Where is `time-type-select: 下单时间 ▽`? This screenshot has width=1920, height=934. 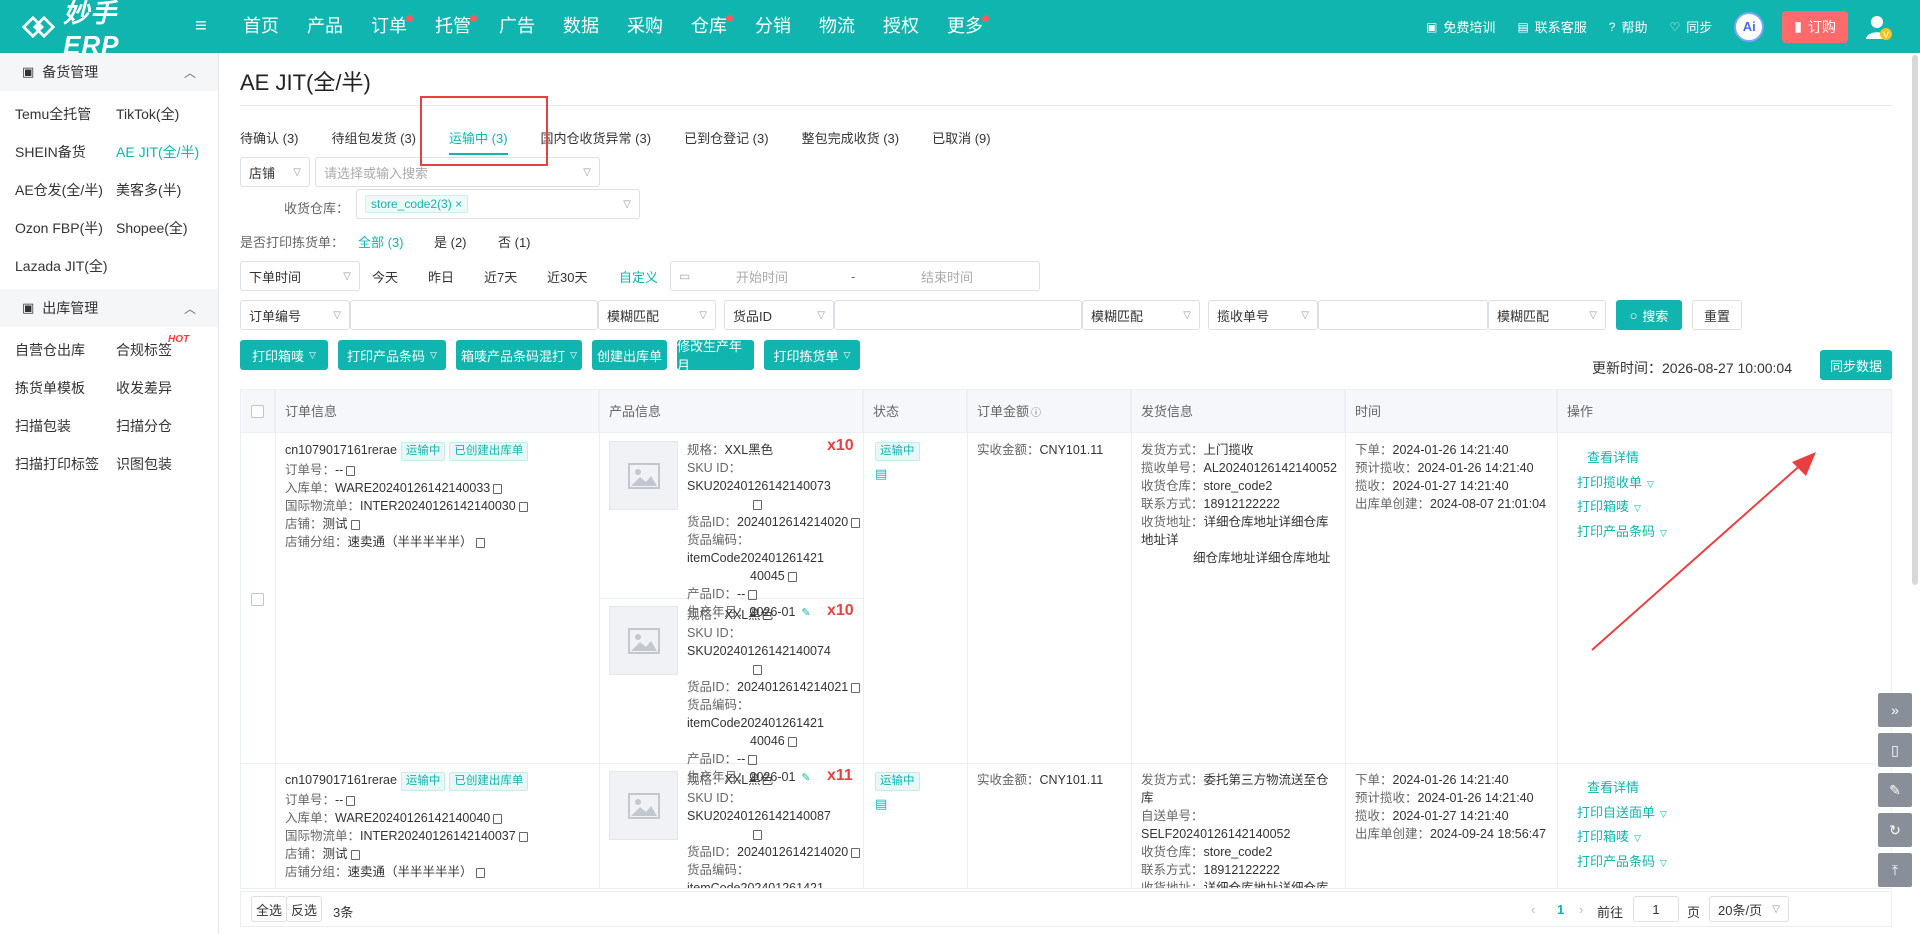 time-type-select: 下单时间 ▽ is located at coordinates (300, 276).